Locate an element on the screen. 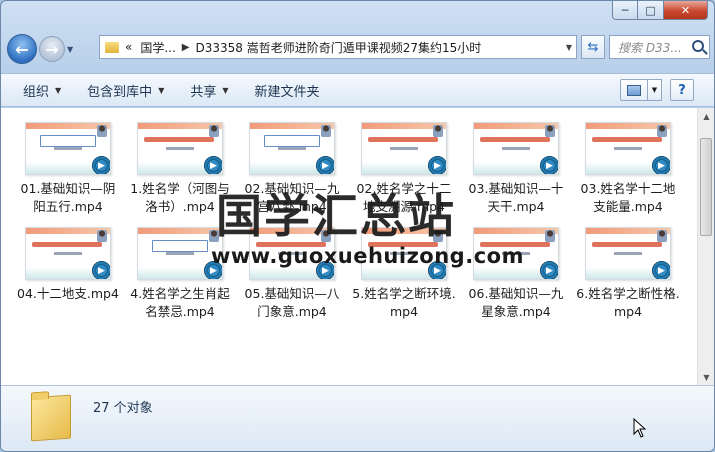 The image size is (715, 452). file-item: ▶ 03.姓名学十二地支能量.mp4 is located at coordinates (628, 169).